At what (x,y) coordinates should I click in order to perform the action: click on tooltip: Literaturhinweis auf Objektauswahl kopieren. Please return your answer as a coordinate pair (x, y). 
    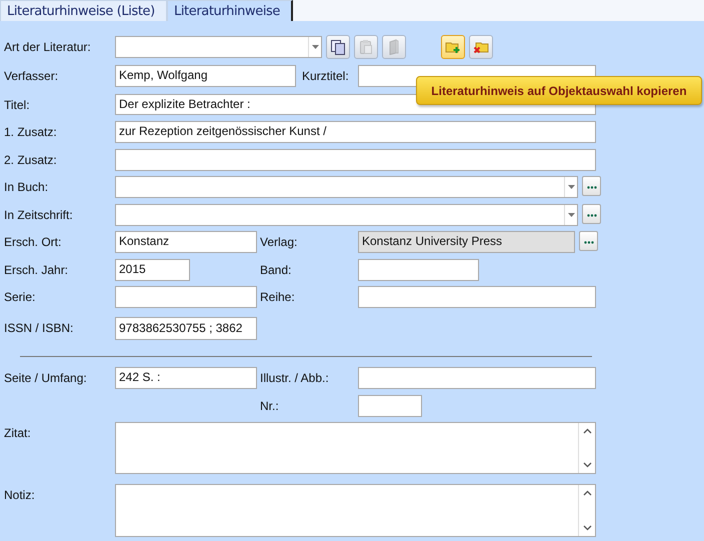
    Looking at the image, I should click on (559, 90).